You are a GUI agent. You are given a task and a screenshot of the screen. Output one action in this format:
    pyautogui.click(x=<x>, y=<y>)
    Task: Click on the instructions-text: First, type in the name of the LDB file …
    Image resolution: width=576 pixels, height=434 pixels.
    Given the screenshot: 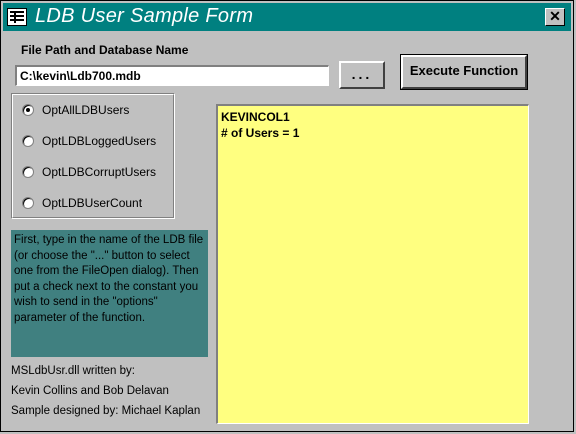 What is the action you would take?
    pyautogui.click(x=109, y=293)
    